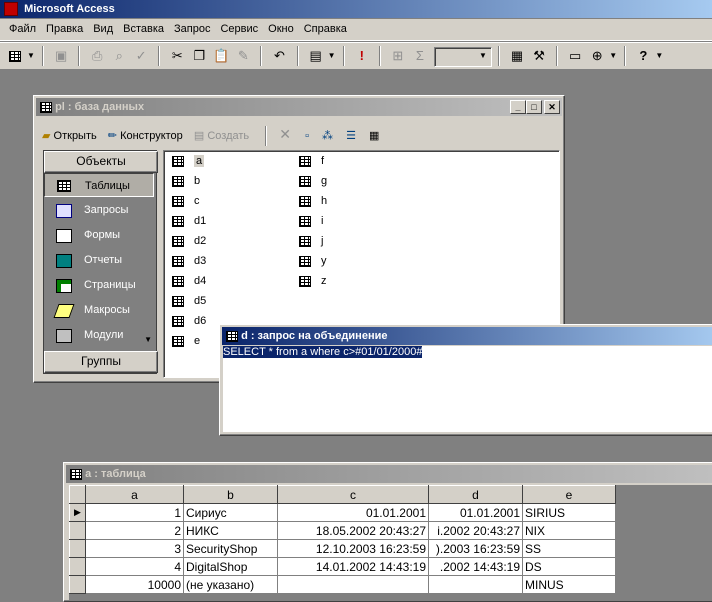 This screenshot has height=602, width=712. What do you see at coordinates (143, 29) in the screenshot?
I see `menu-insert: Вставка` at bounding box center [143, 29].